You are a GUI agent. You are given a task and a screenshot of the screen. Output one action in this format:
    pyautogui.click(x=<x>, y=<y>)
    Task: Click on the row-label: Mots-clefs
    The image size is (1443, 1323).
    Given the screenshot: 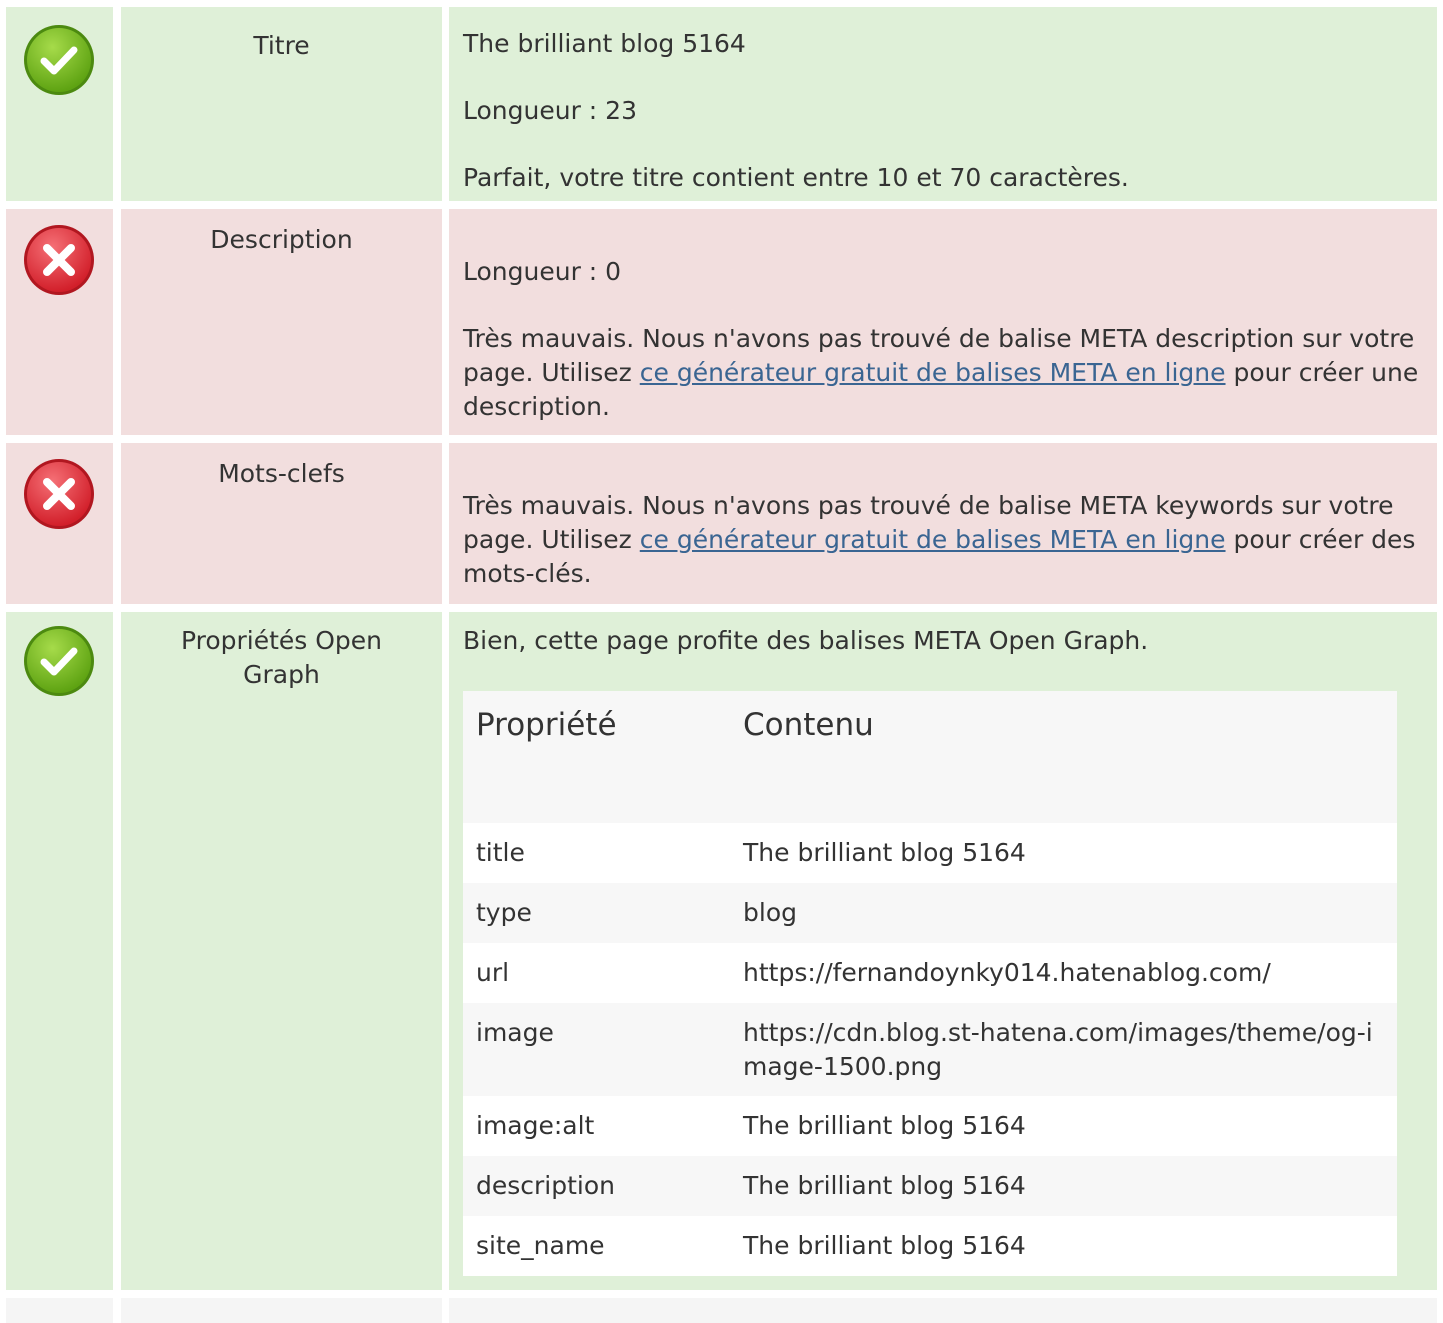 What is the action you would take?
    pyautogui.click(x=281, y=523)
    